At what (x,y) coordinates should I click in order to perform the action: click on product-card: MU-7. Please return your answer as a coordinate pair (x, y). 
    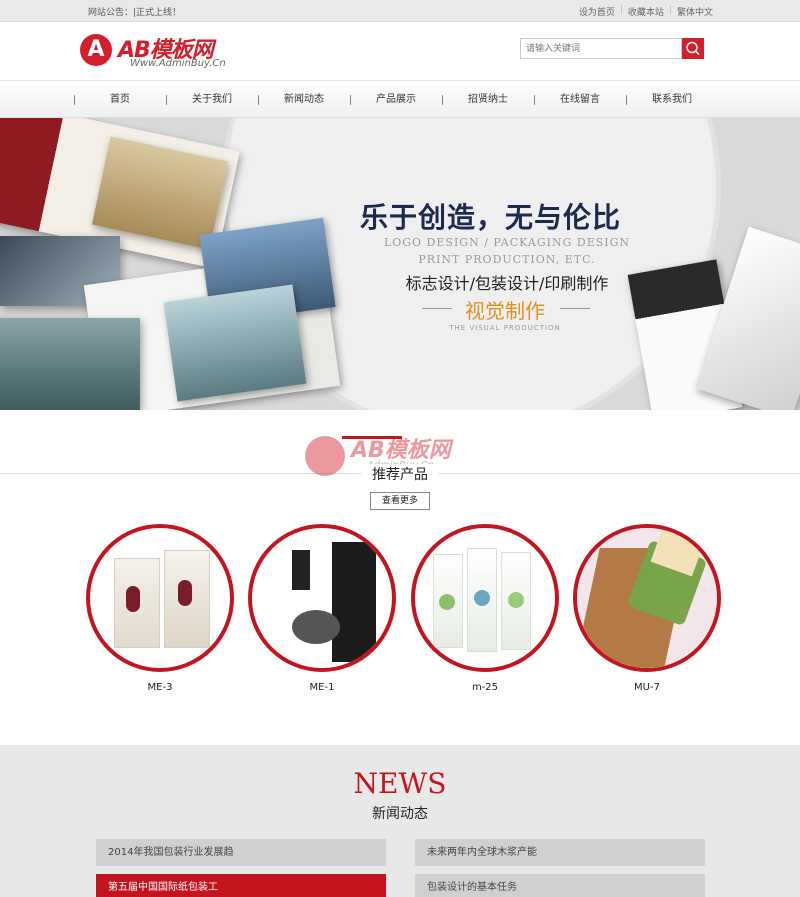
    Looking at the image, I should click on (647, 614).